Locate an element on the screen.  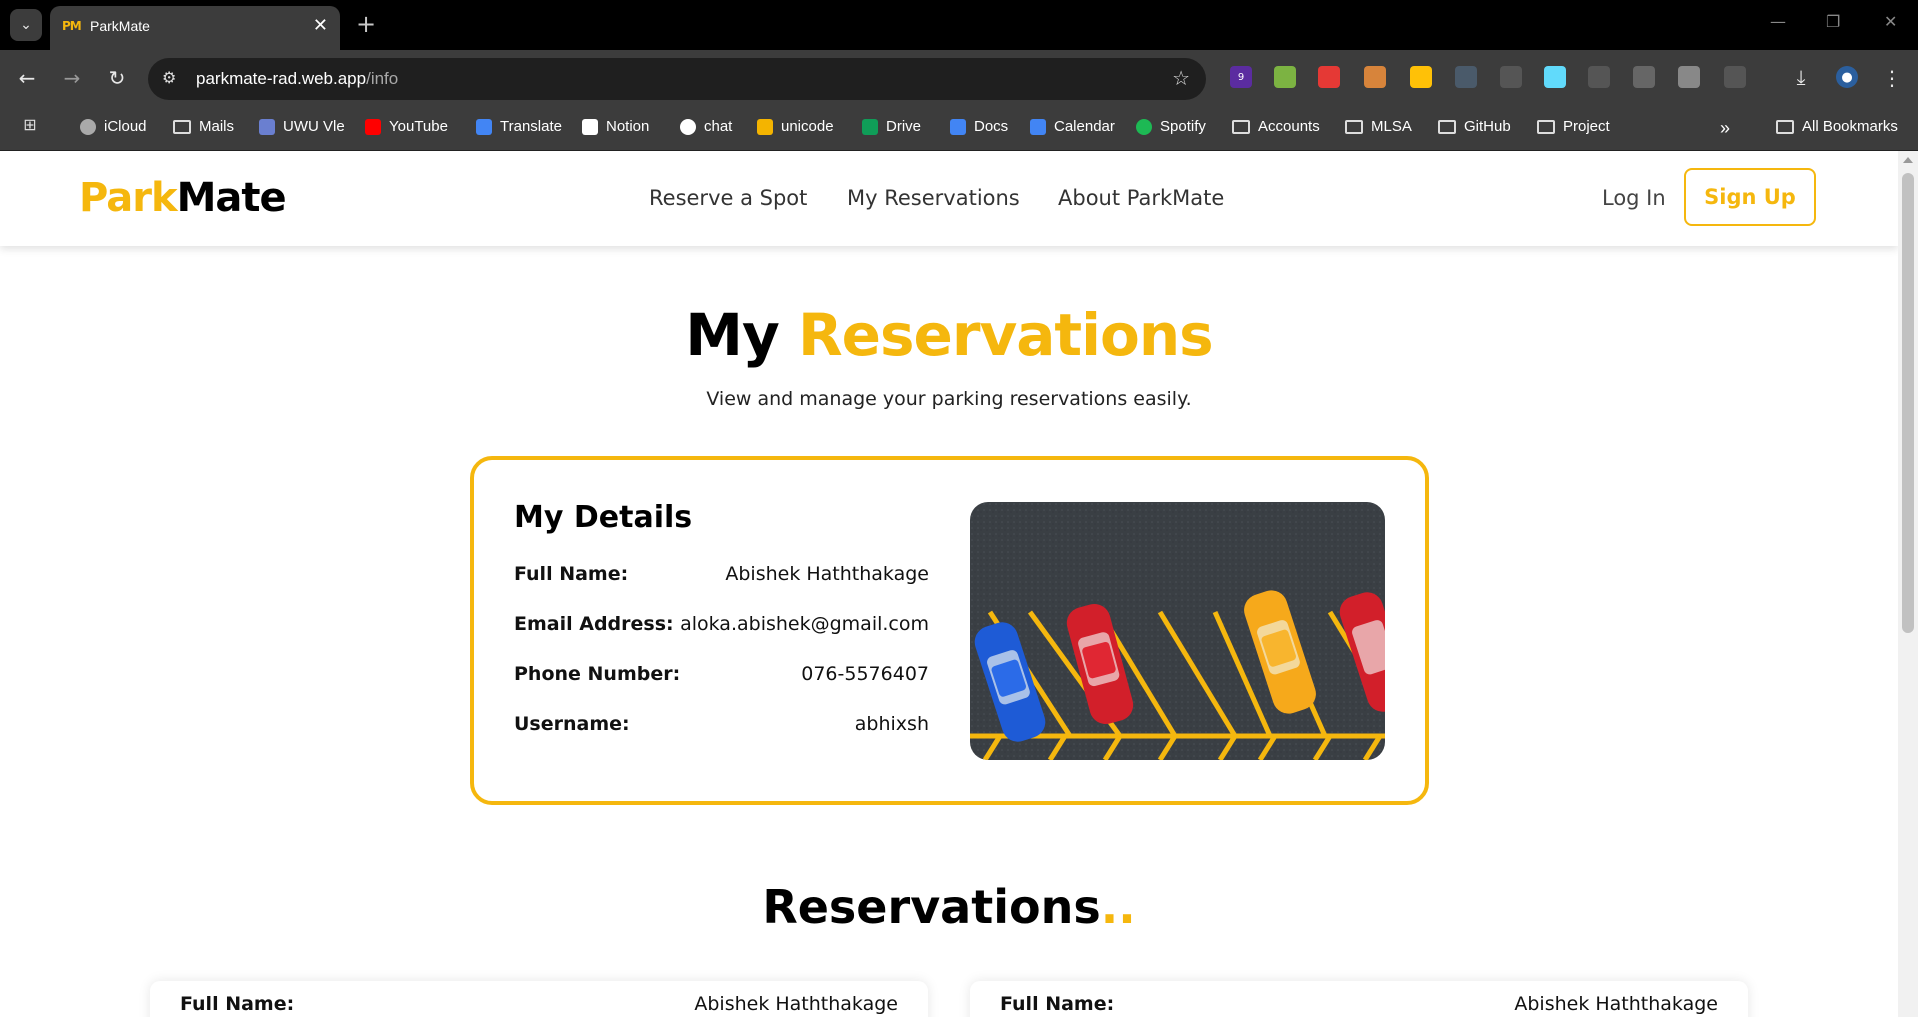
reload-button: ↻ is located at coordinates (117, 78).